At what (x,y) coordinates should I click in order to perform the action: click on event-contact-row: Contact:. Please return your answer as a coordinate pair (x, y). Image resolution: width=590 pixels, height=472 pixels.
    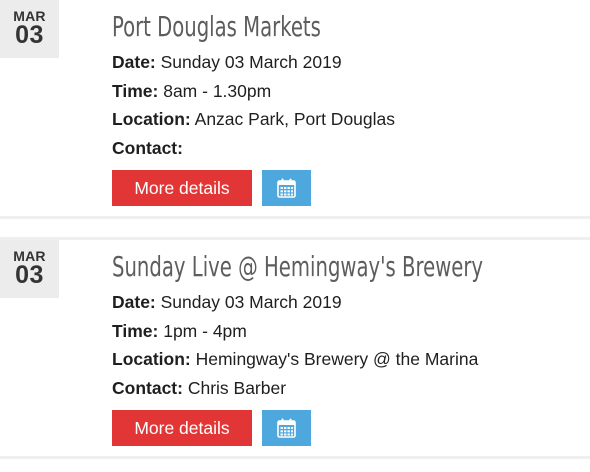
    Looking at the image, I should click on (253, 148).